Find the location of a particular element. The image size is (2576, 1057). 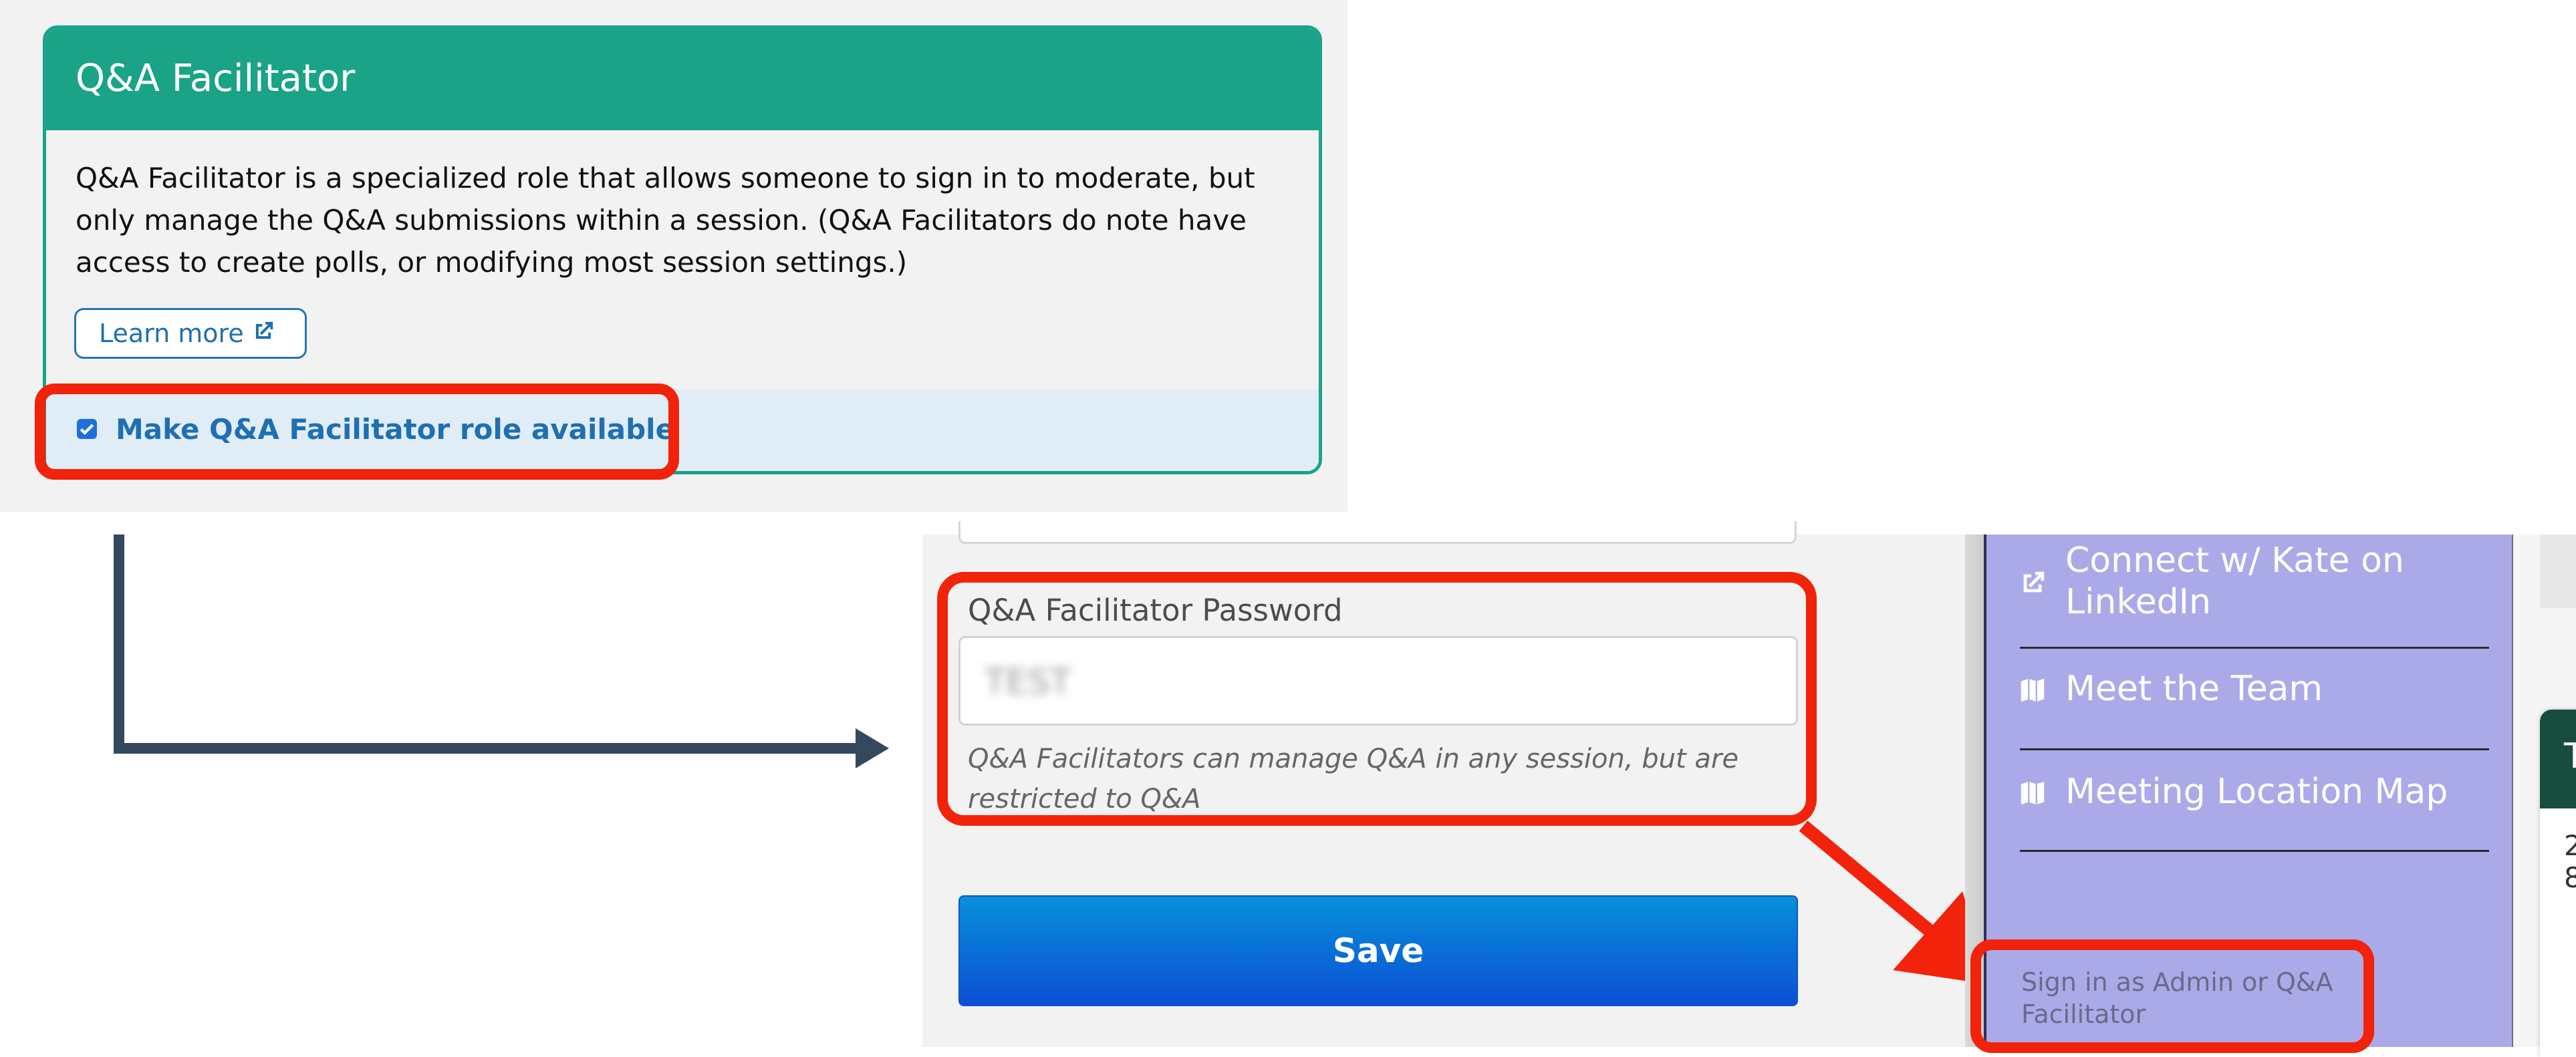

facilitator-card-header: Q&A Facilitator is located at coordinates (682, 79).